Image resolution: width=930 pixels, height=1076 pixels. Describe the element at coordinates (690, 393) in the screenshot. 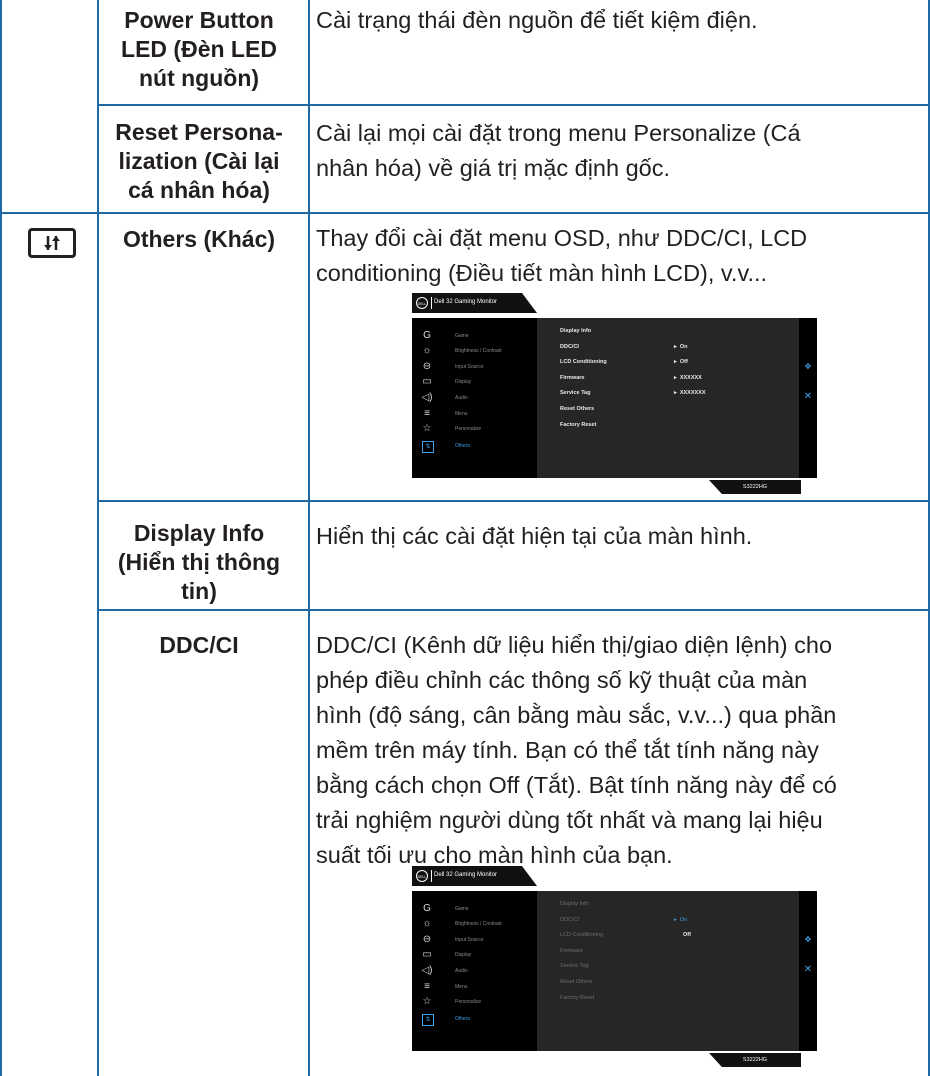

I see `osd-value: ▸ XXXXXXX` at that location.